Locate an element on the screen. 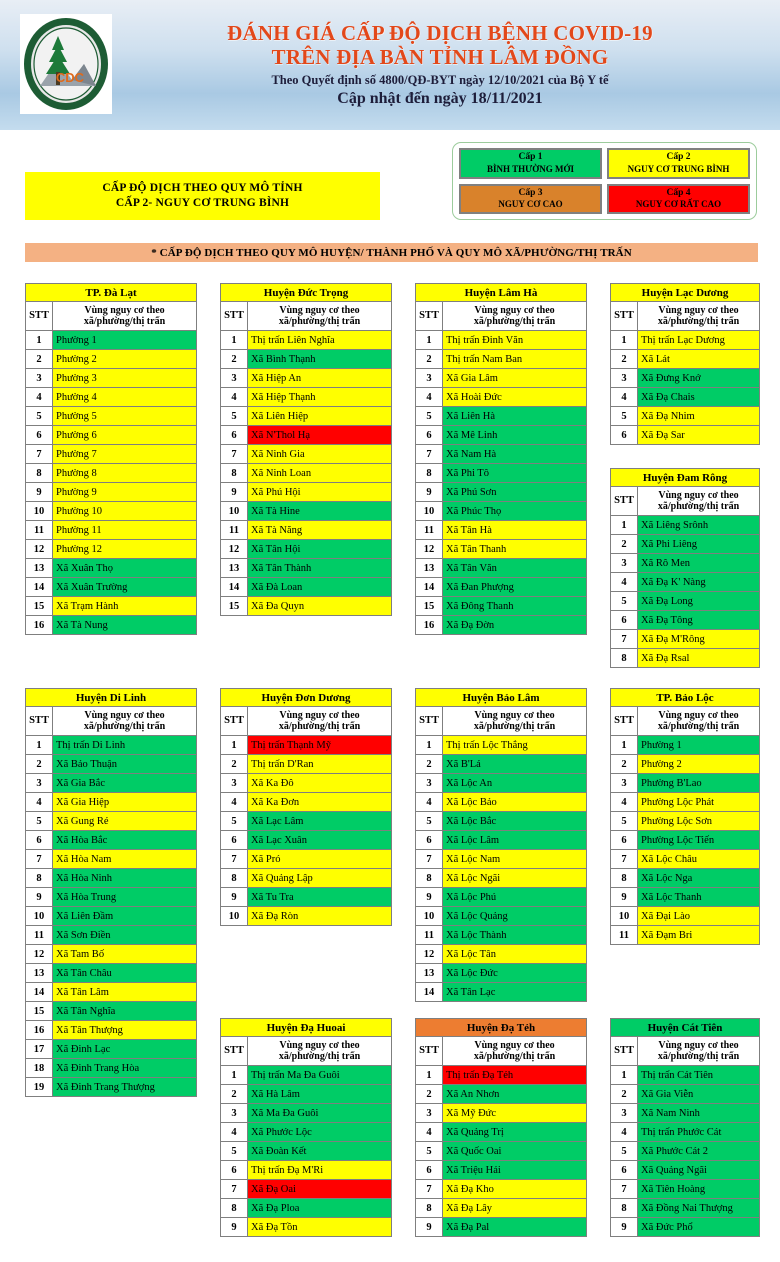 Image resolution: width=780 pixels, height=1262 pixels. table-row: 1 Thị trấn Thạnh Mỹ is located at coordinates (306, 745).